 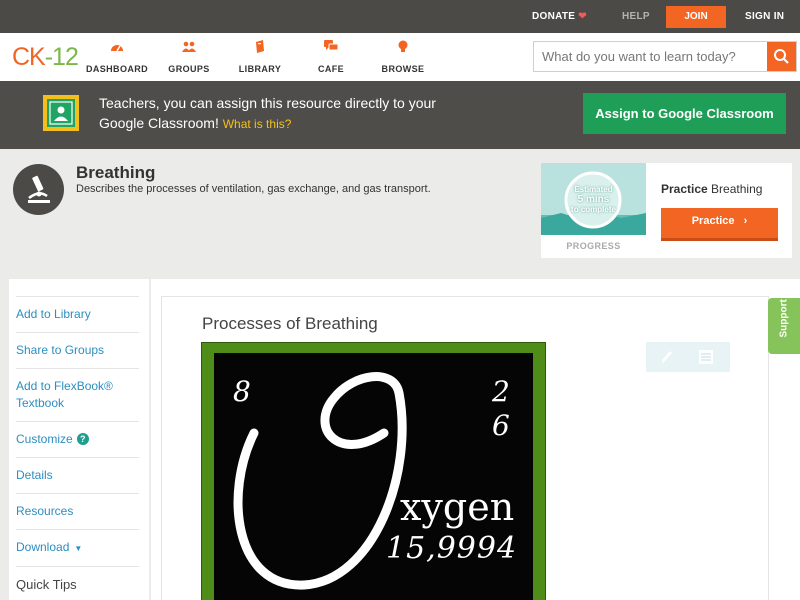 What do you see at coordinates (403, 58) in the screenshot?
I see `nav-browse: BROWSE` at bounding box center [403, 58].